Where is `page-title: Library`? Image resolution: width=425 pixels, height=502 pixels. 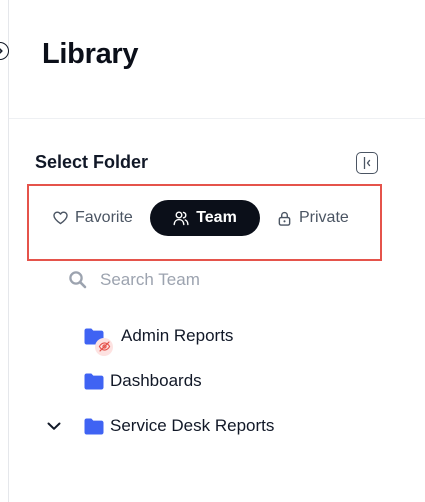
page-title: Library is located at coordinates (90, 54).